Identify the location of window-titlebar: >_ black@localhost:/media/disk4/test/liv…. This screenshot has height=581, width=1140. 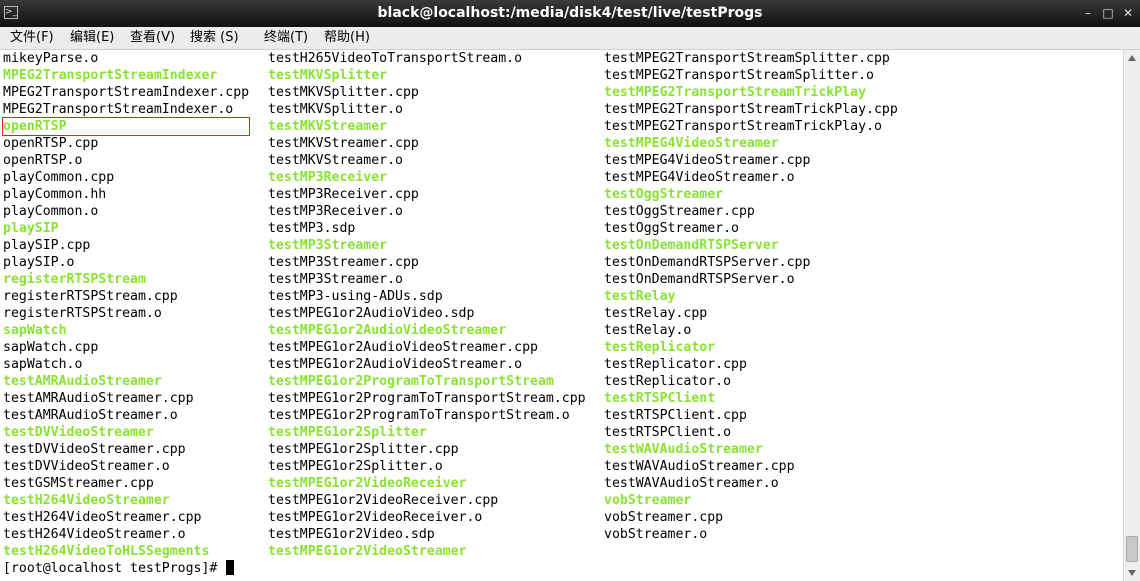
(570, 13).